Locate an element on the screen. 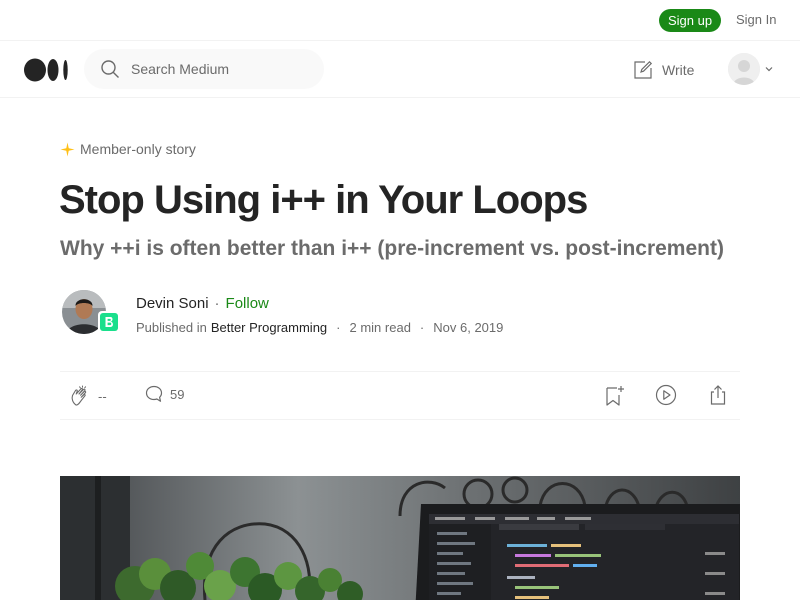 The width and height of the screenshot is (800, 600). author-line: Devin Soni · Follow is located at coordinates (202, 303).